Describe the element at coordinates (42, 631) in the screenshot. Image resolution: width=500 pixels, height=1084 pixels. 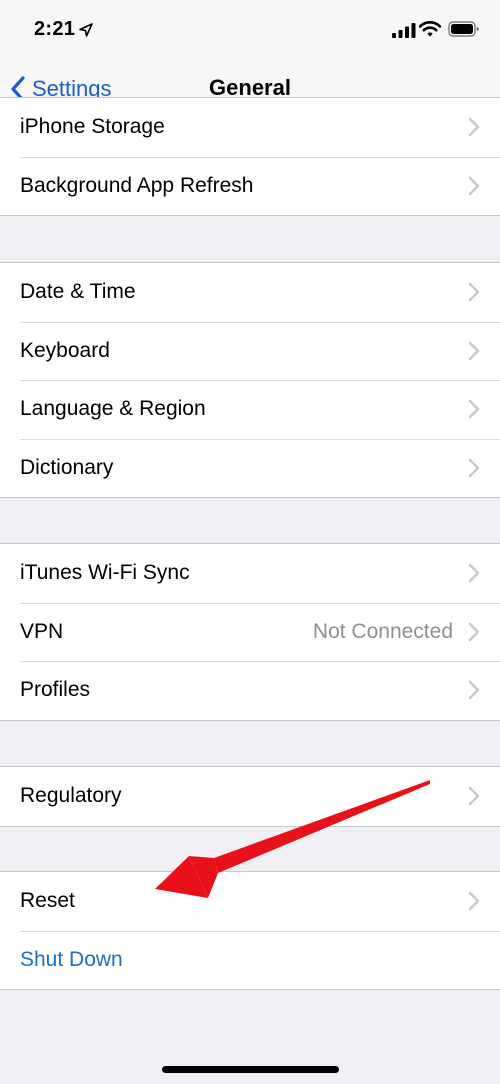
I see `row-label: VPN` at that location.